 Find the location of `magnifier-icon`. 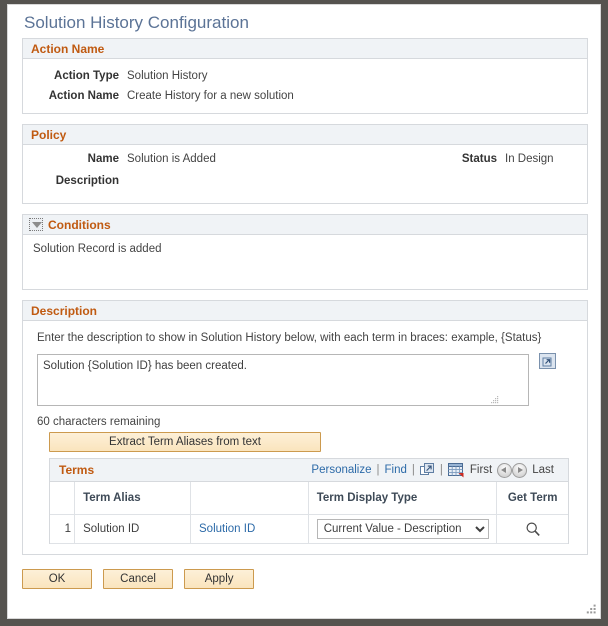

magnifier-icon is located at coordinates (533, 529).